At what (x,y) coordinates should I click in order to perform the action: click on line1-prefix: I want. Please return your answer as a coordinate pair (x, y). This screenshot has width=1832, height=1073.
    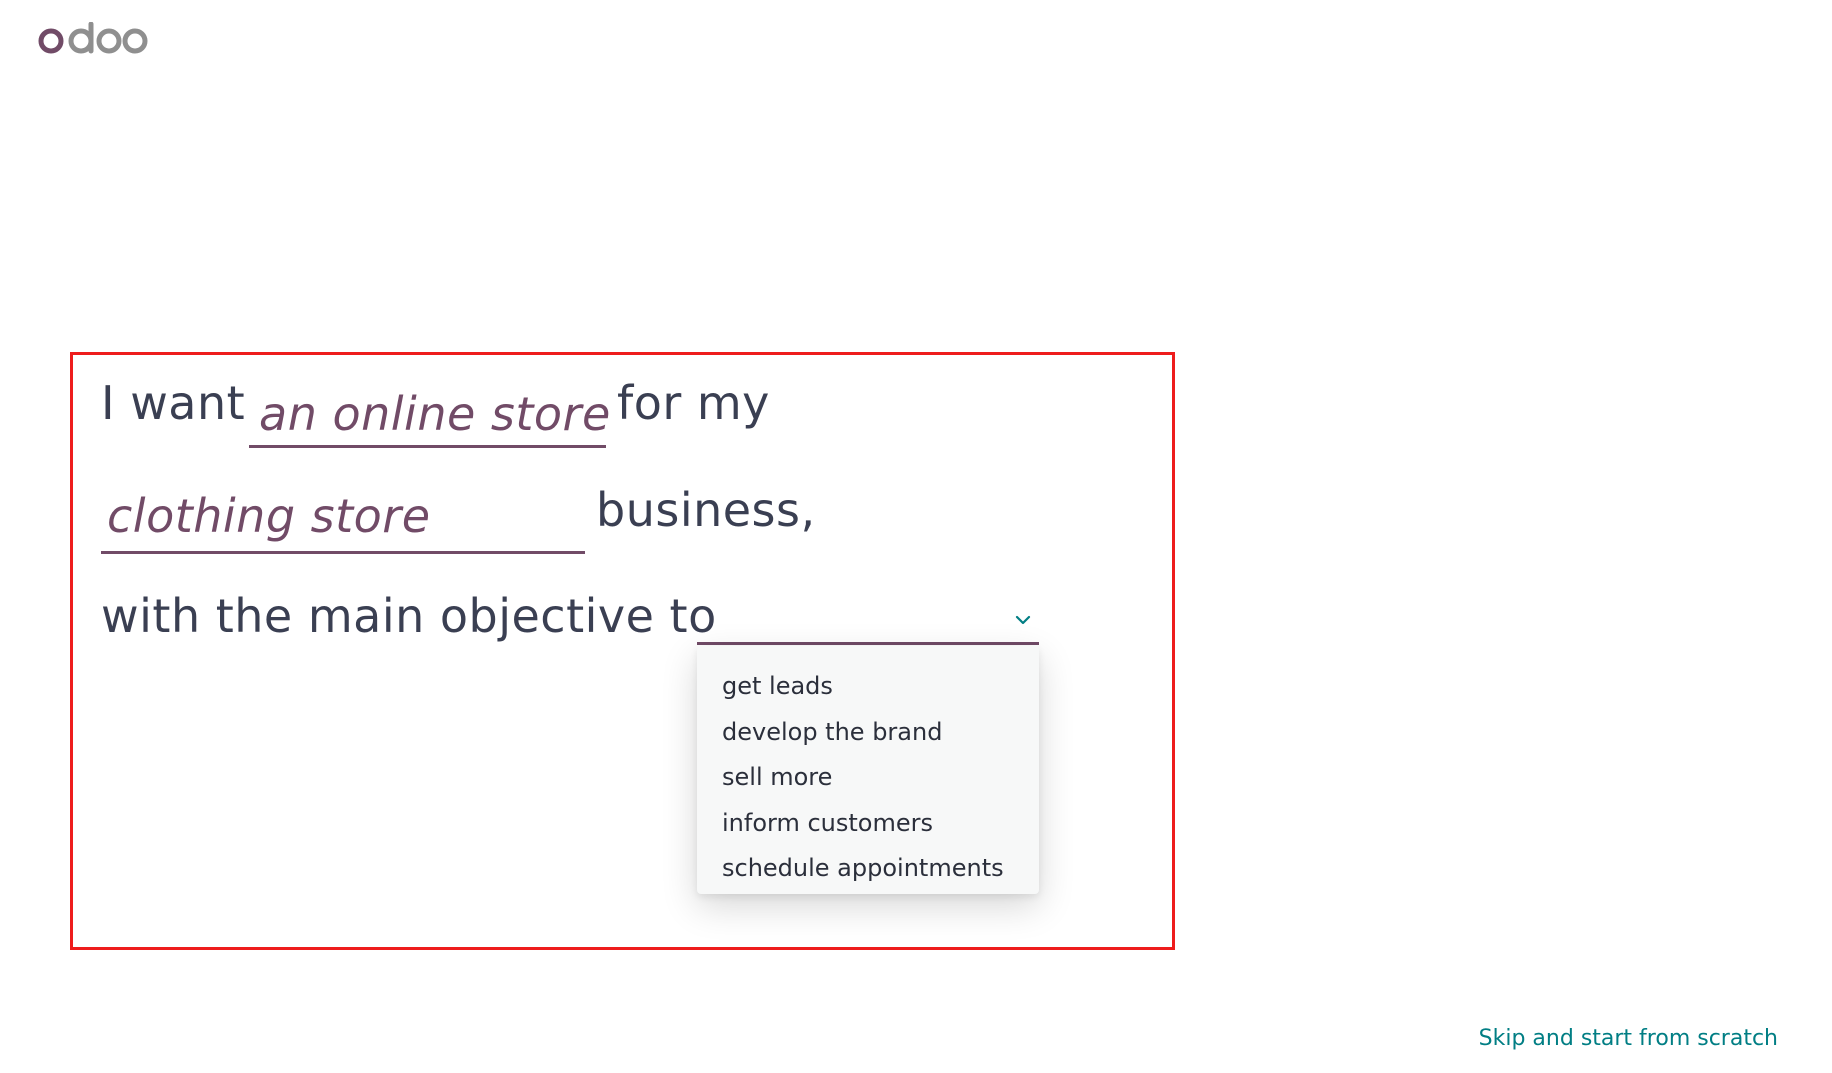
    Looking at the image, I should click on (173, 403).